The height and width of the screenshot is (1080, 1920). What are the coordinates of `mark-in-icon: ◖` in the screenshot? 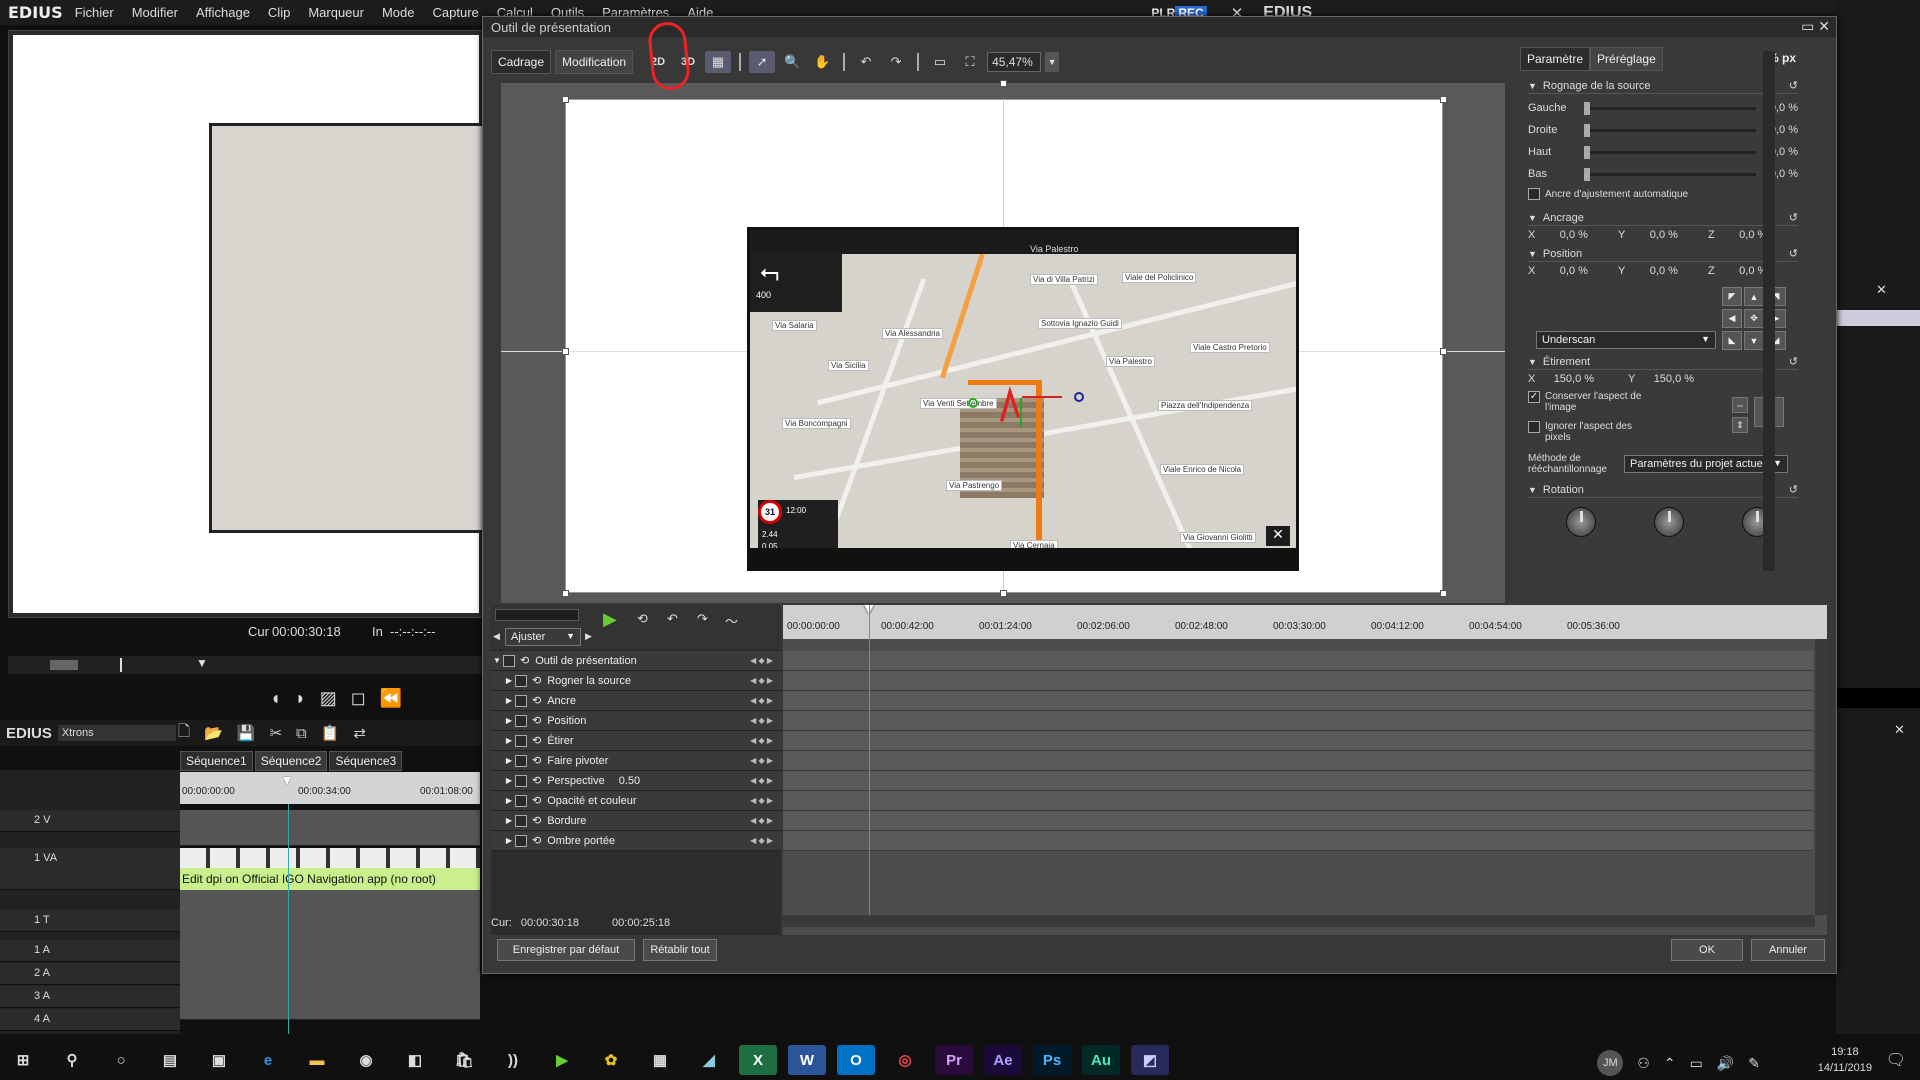 It's located at (275, 698).